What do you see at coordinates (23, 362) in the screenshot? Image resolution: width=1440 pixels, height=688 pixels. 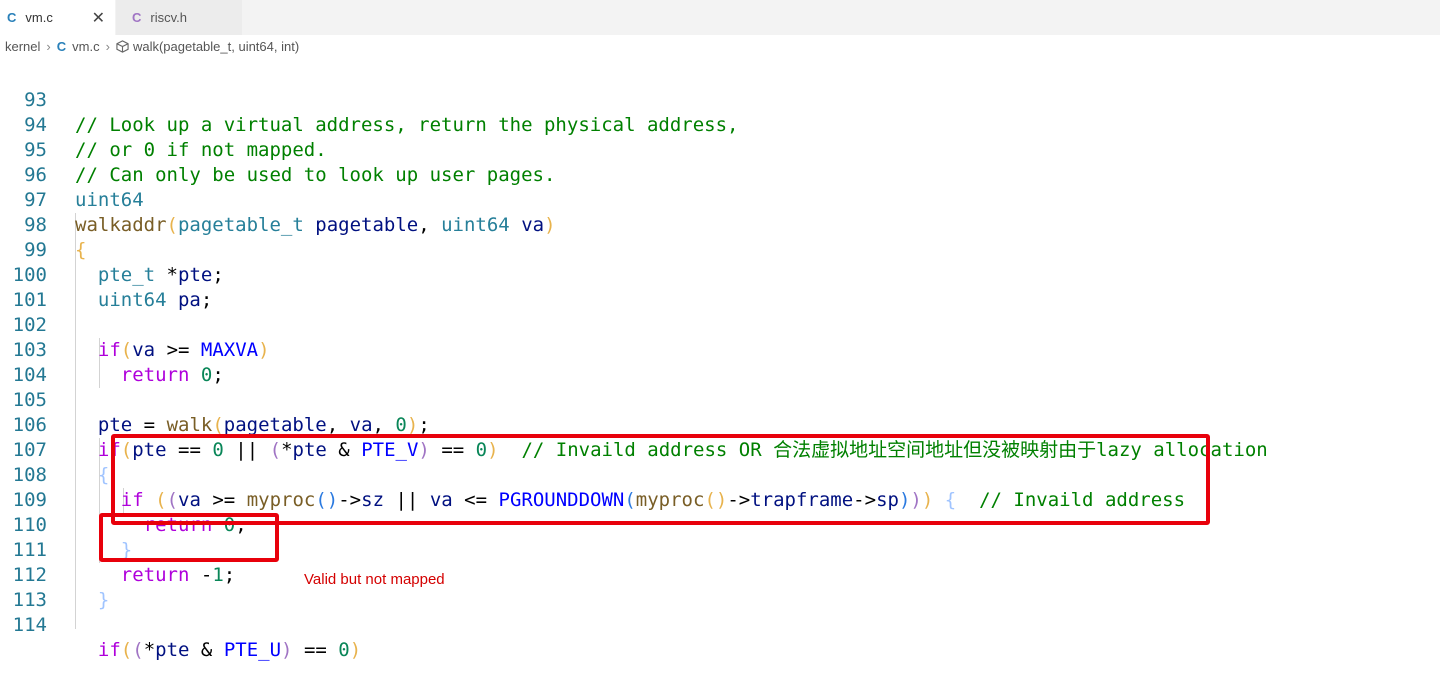 I see `code-line: 104` at bounding box center [23, 362].